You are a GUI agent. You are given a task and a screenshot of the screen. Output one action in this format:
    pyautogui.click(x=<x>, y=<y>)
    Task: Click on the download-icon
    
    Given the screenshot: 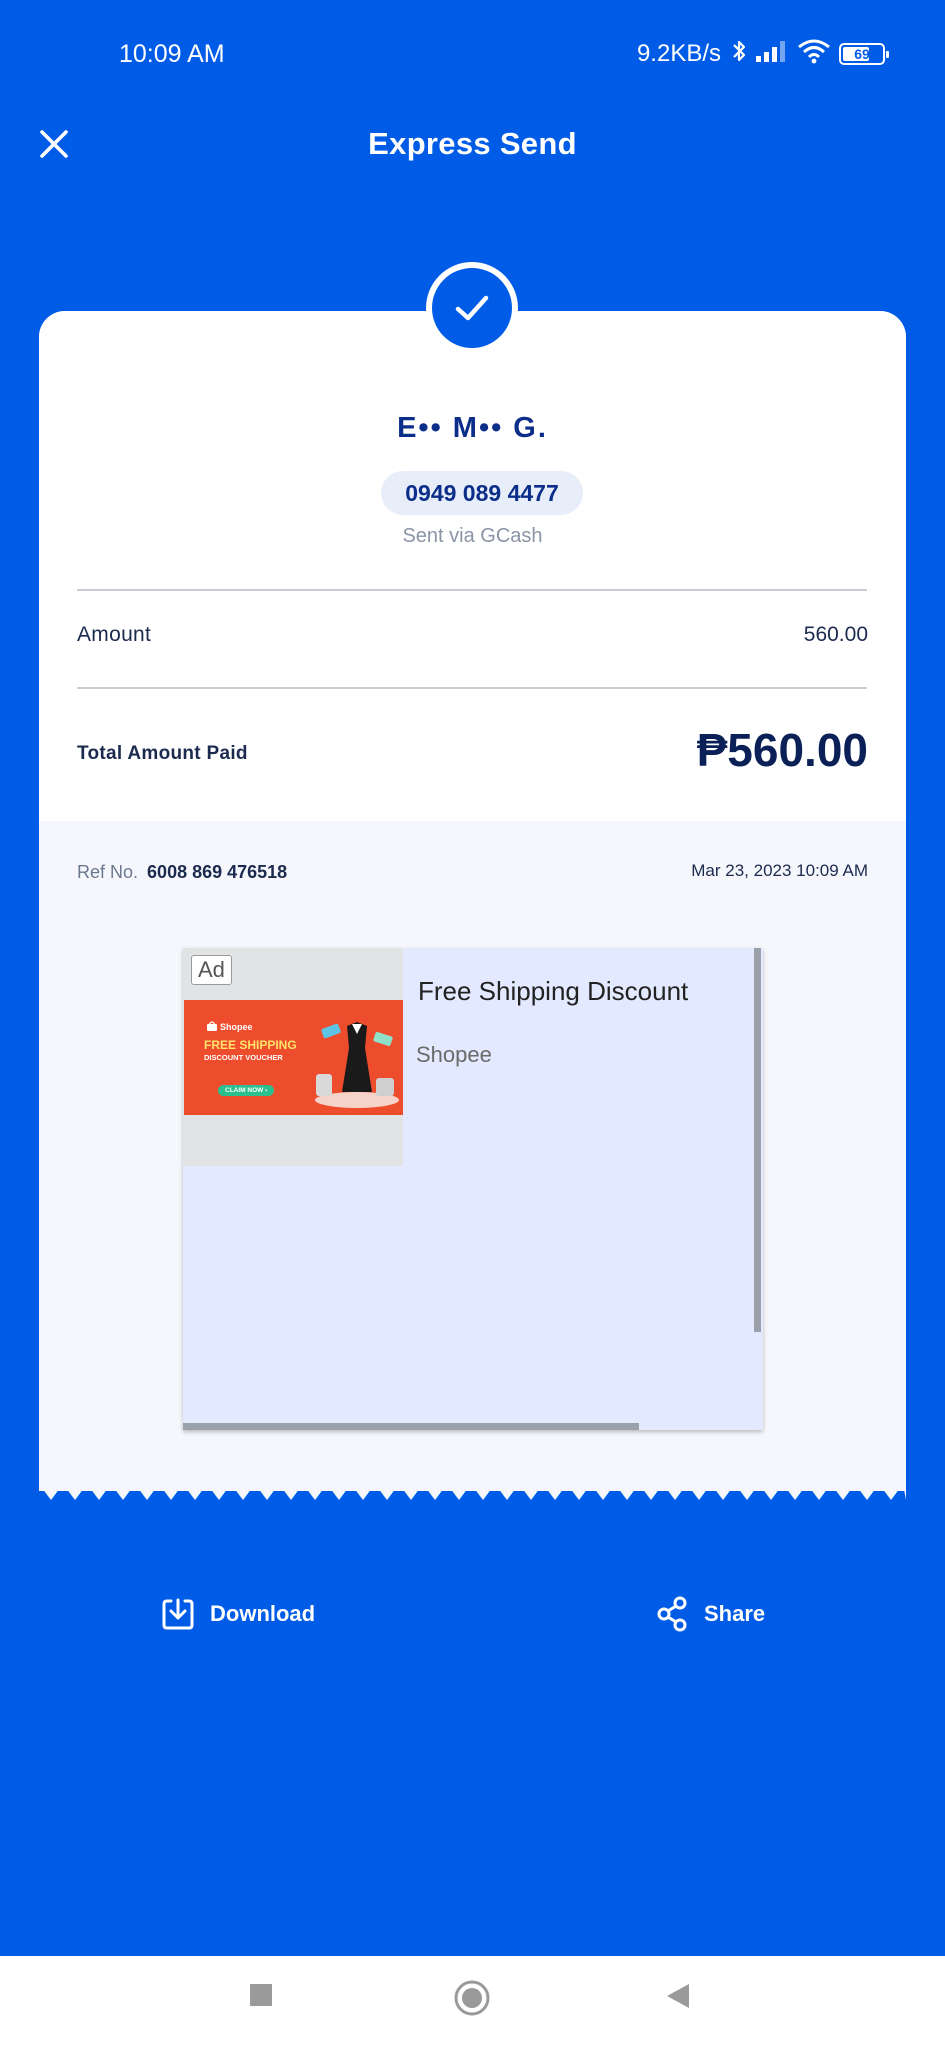 What is the action you would take?
    pyautogui.click(x=178, y=1614)
    